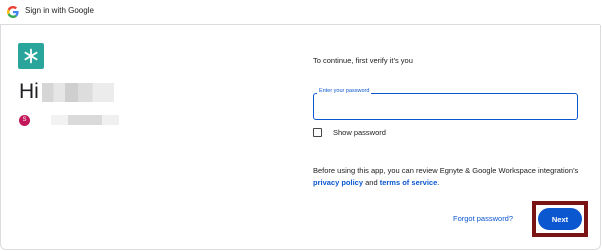 Image resolution: width=602 pixels, height=251 pixels. Describe the element at coordinates (13, 12) in the screenshot. I see `google-g-icon` at that location.